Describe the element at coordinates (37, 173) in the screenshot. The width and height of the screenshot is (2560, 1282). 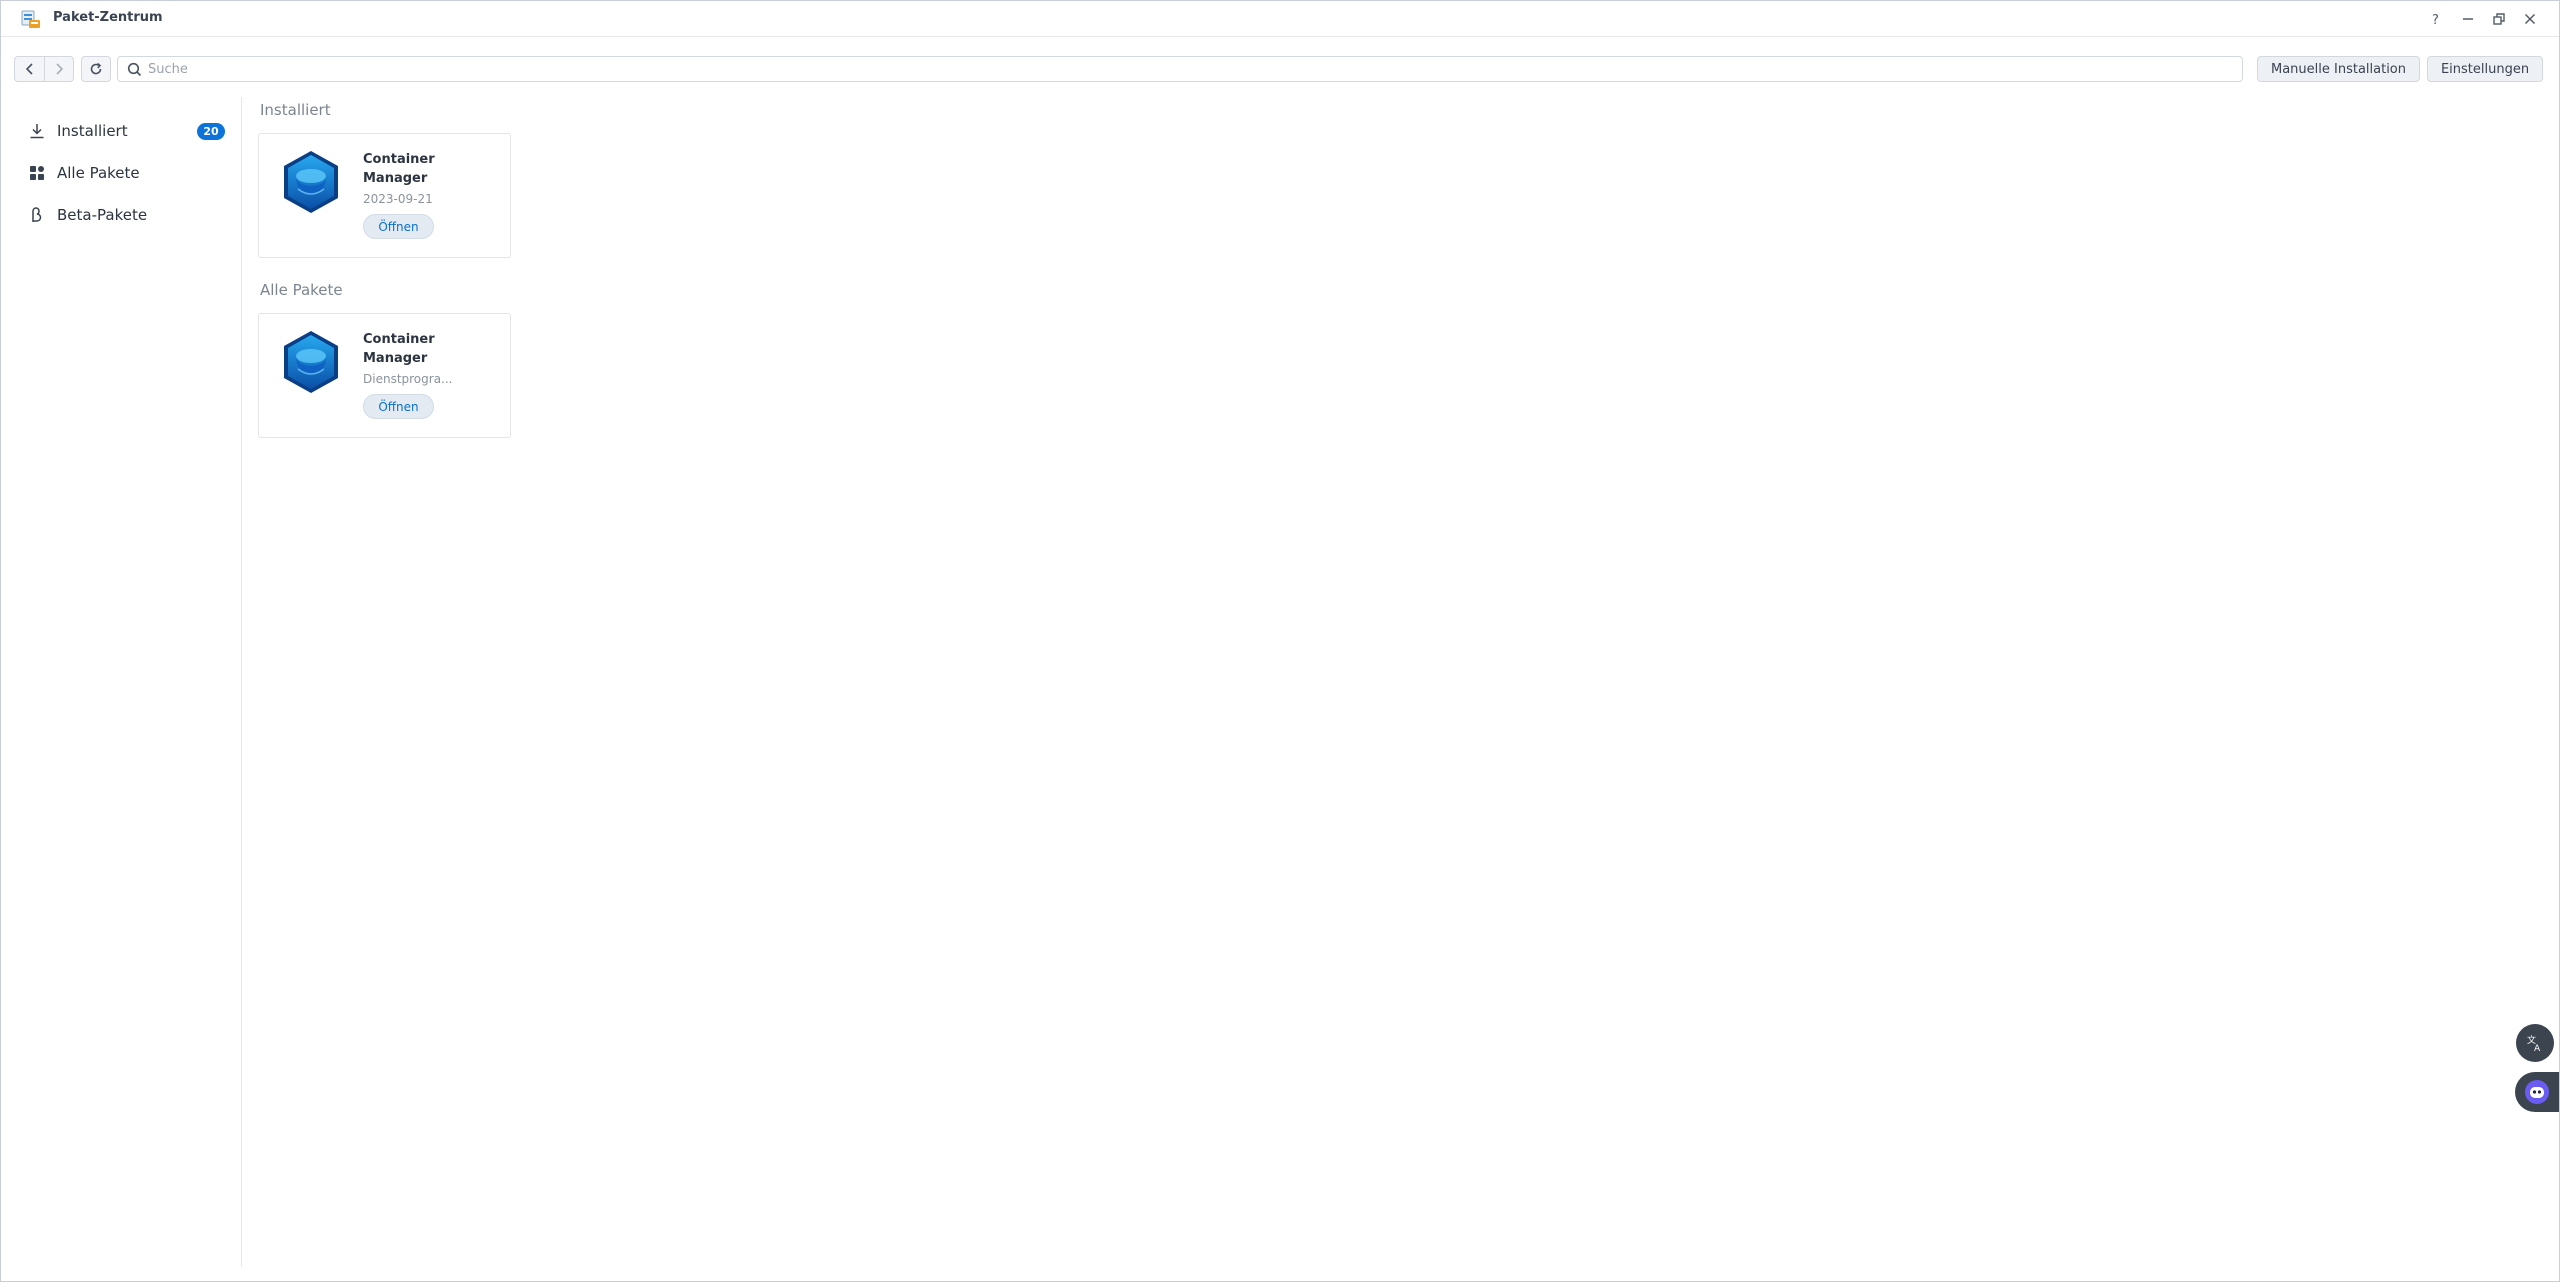
I see `grid-icon` at that location.